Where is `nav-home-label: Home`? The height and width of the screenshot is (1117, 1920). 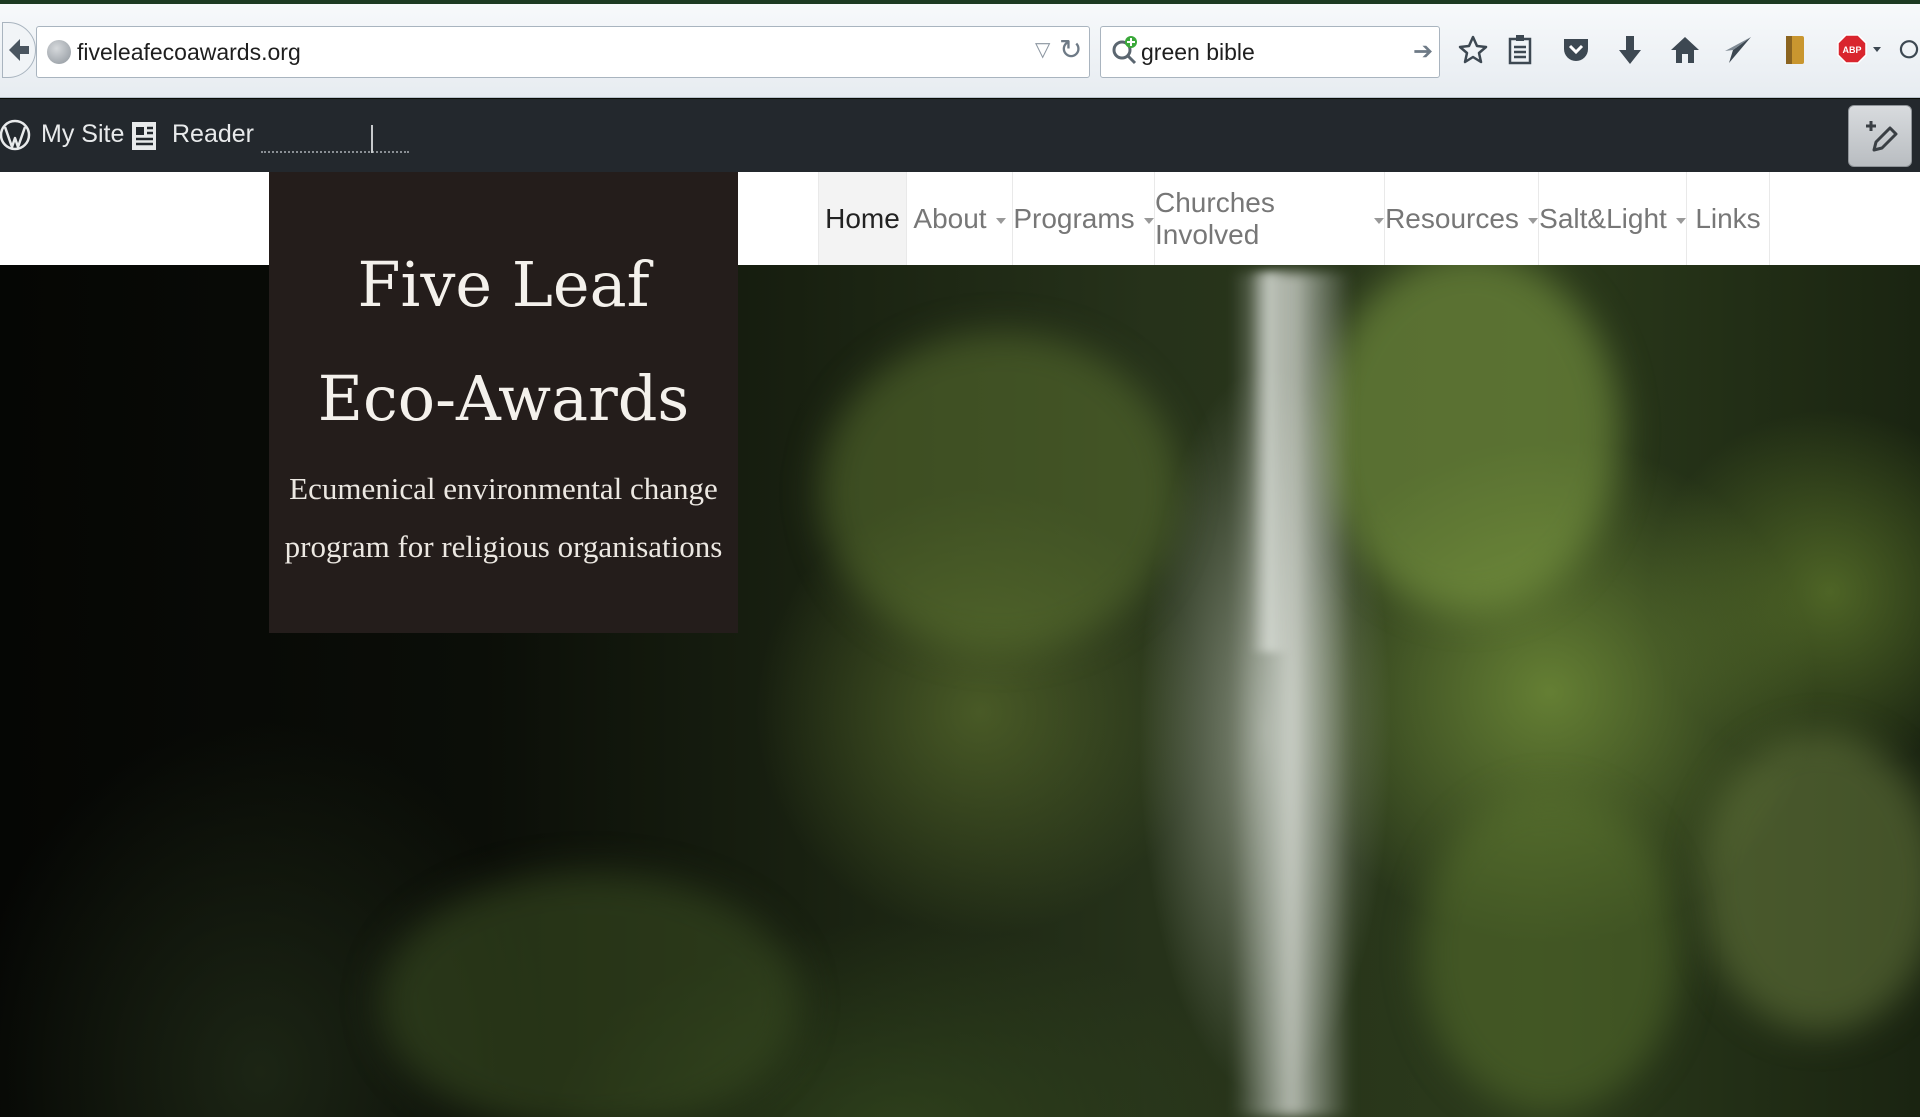 nav-home-label: Home is located at coordinates (862, 218).